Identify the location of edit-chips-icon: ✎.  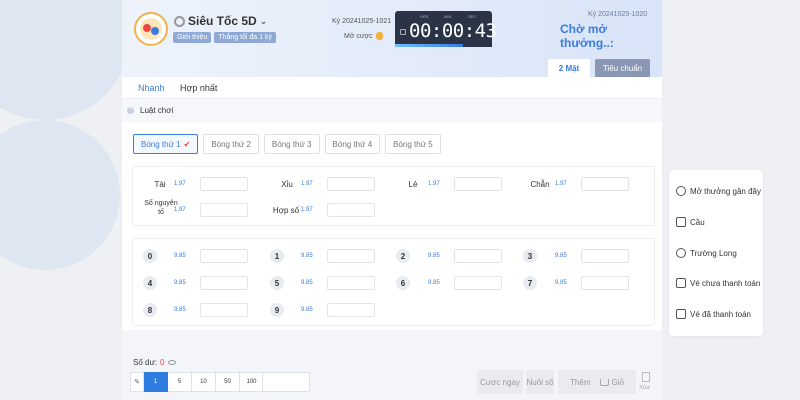
(137, 382).